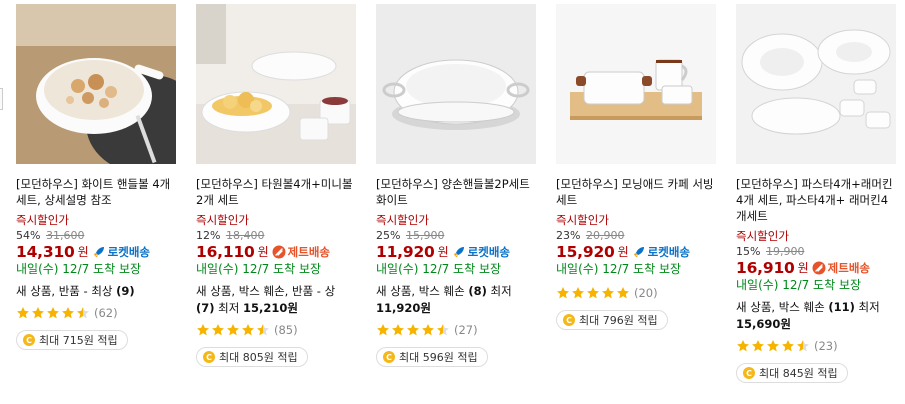 The width and height of the screenshot is (905, 404). Describe the element at coordinates (605, 235) in the screenshot. I see `original-price: 20,900` at that location.